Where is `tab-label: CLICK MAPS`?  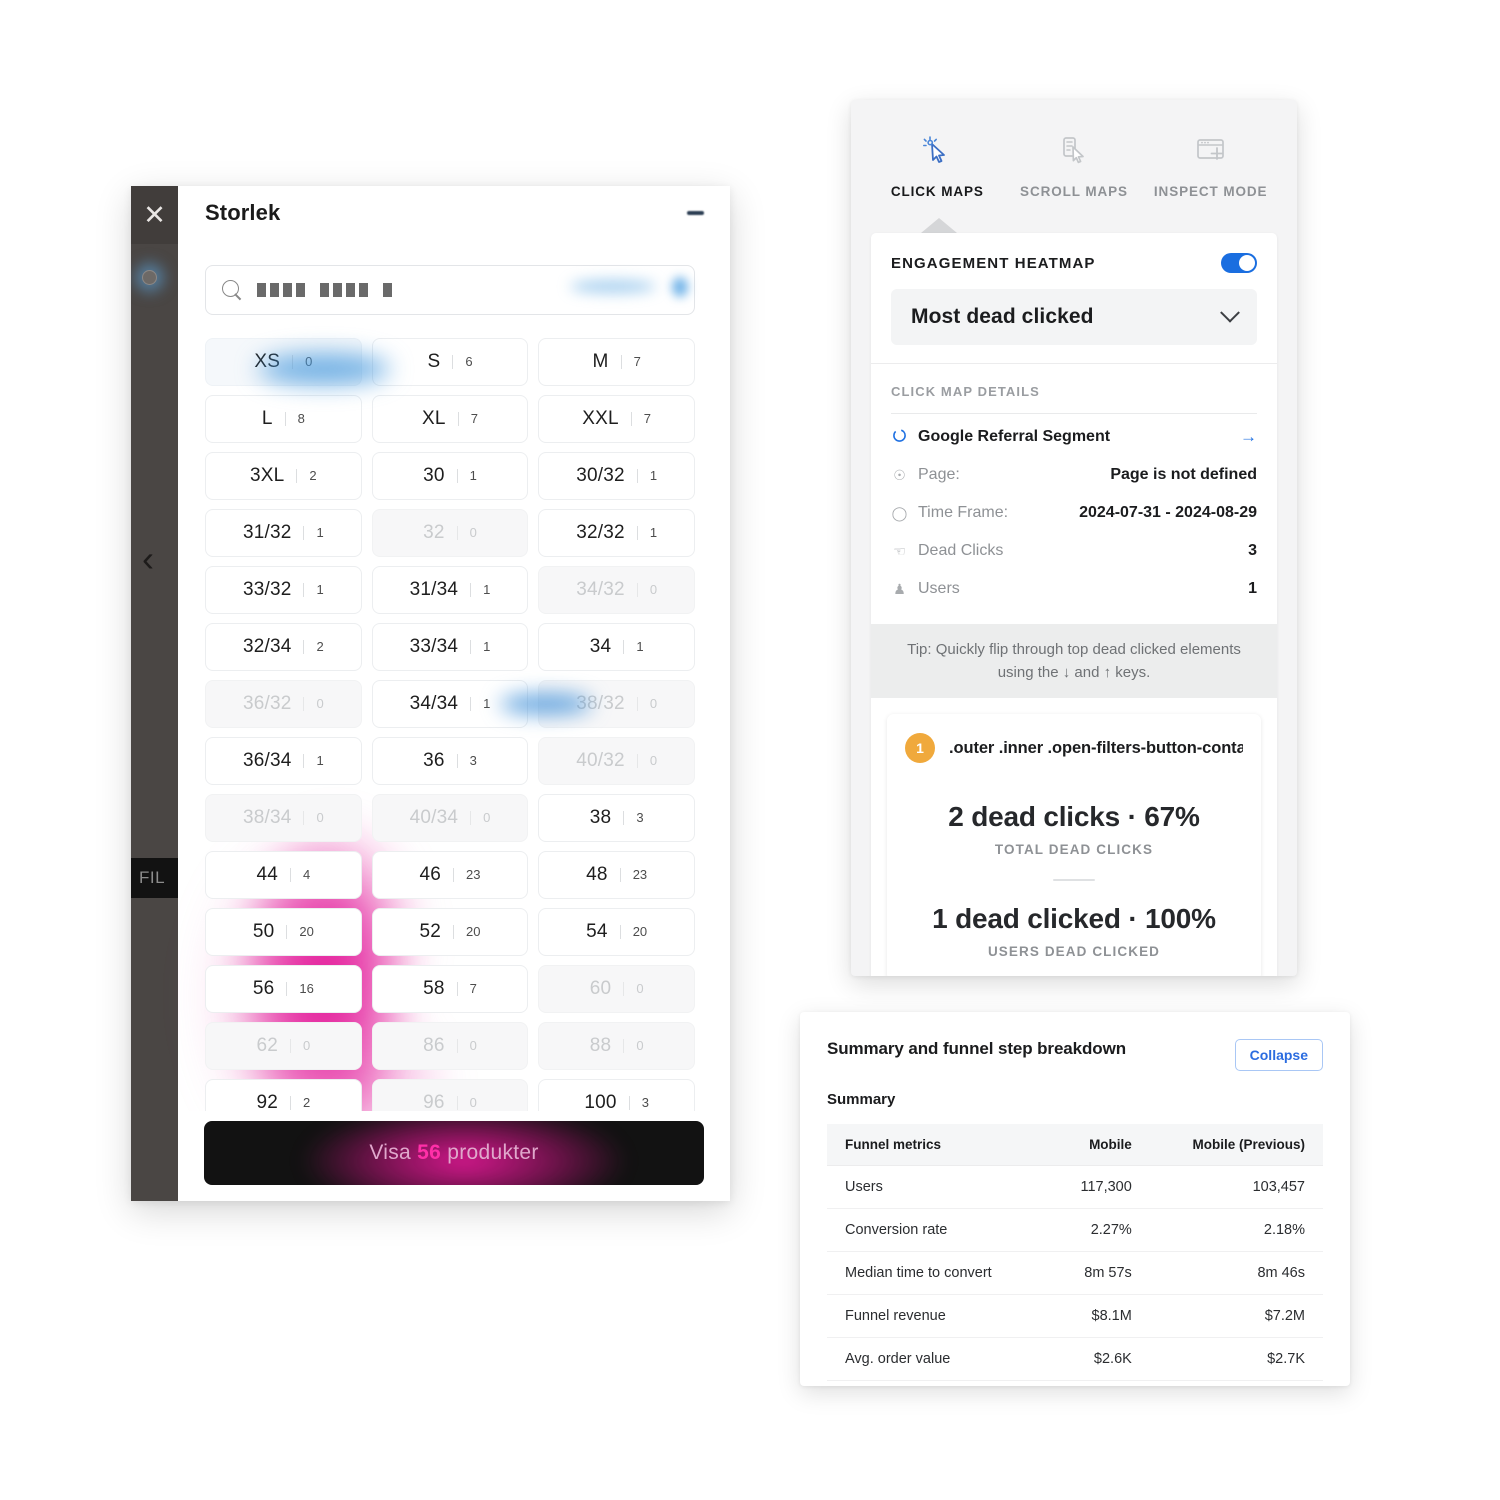
tab-label: CLICK MAPS is located at coordinates (937, 191).